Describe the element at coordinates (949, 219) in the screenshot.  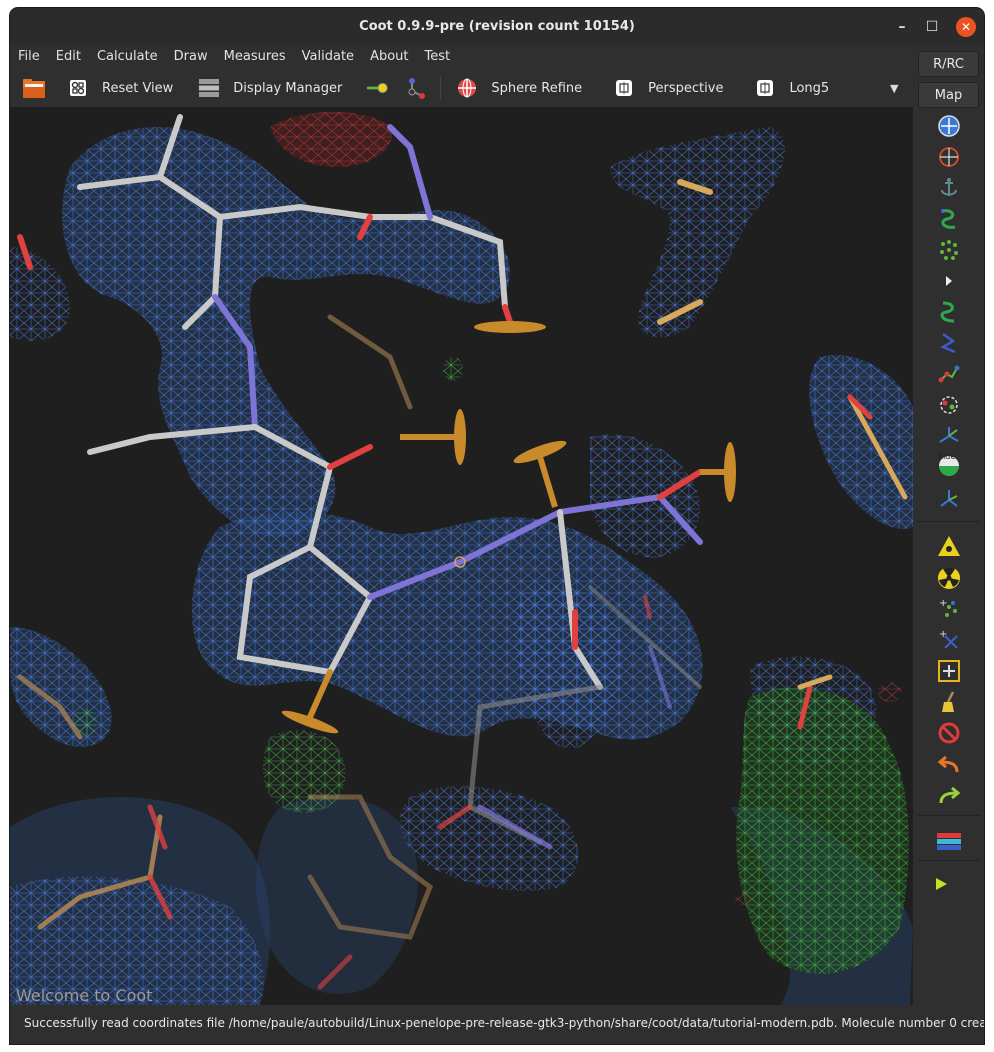
I see `real-space-refine-icon` at that location.